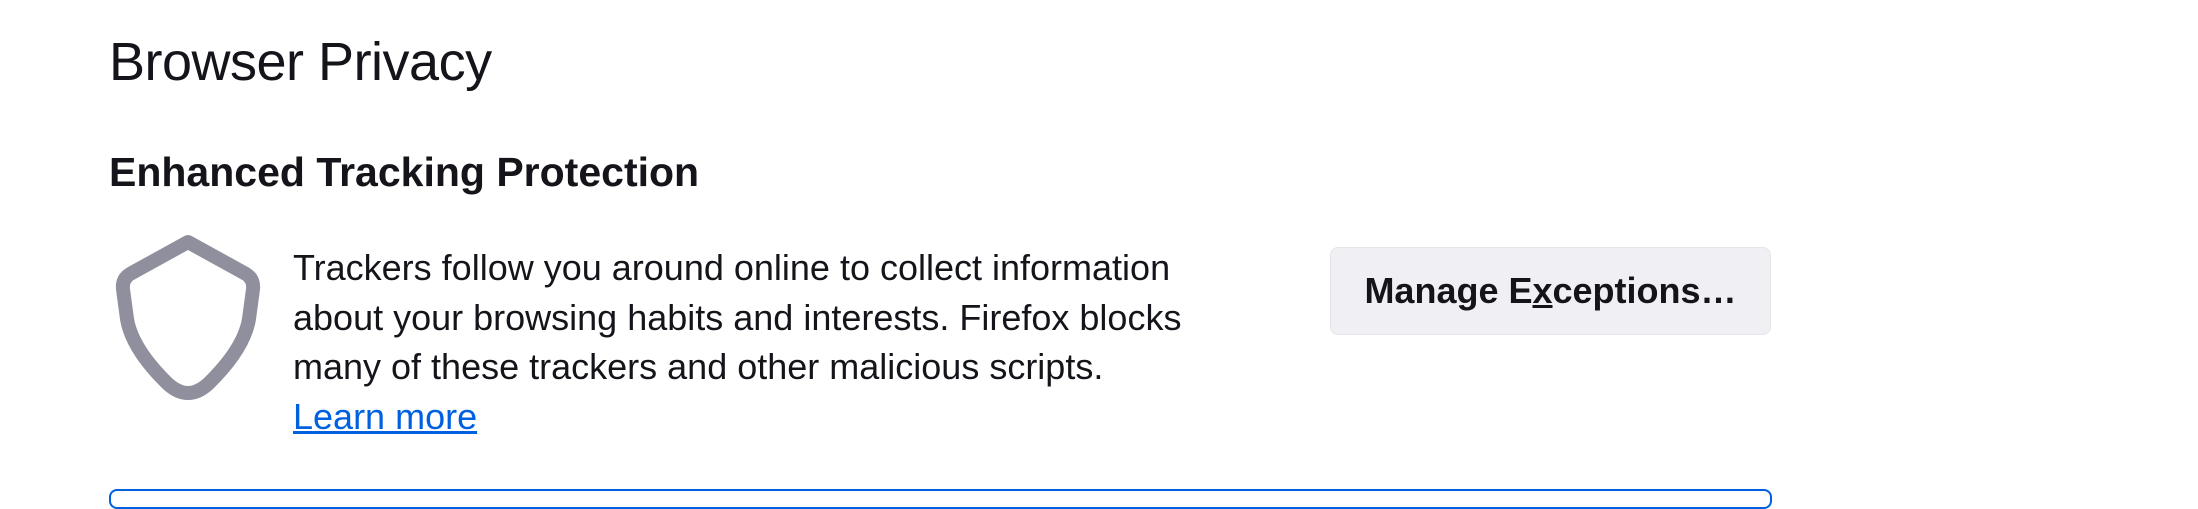 Image resolution: width=2198 pixels, height=509 pixels. What do you see at coordinates (940, 499) in the screenshot?
I see `tracking-mode-option-panel` at bounding box center [940, 499].